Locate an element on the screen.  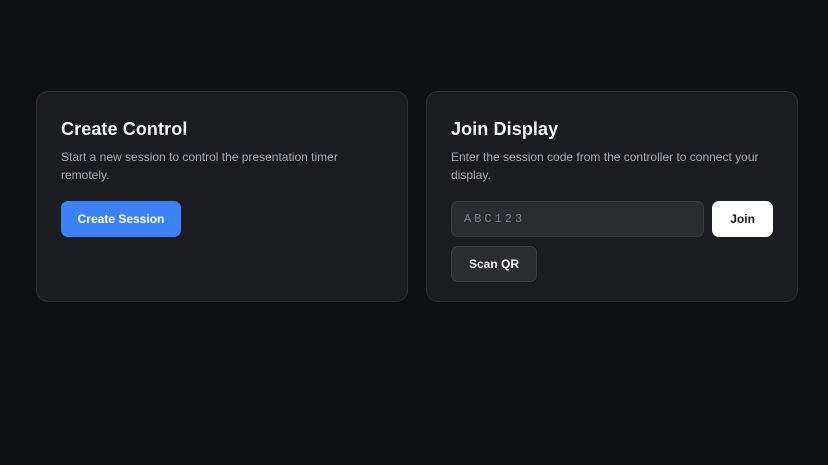
scan-qr-button: Scan QR is located at coordinates (494, 264).